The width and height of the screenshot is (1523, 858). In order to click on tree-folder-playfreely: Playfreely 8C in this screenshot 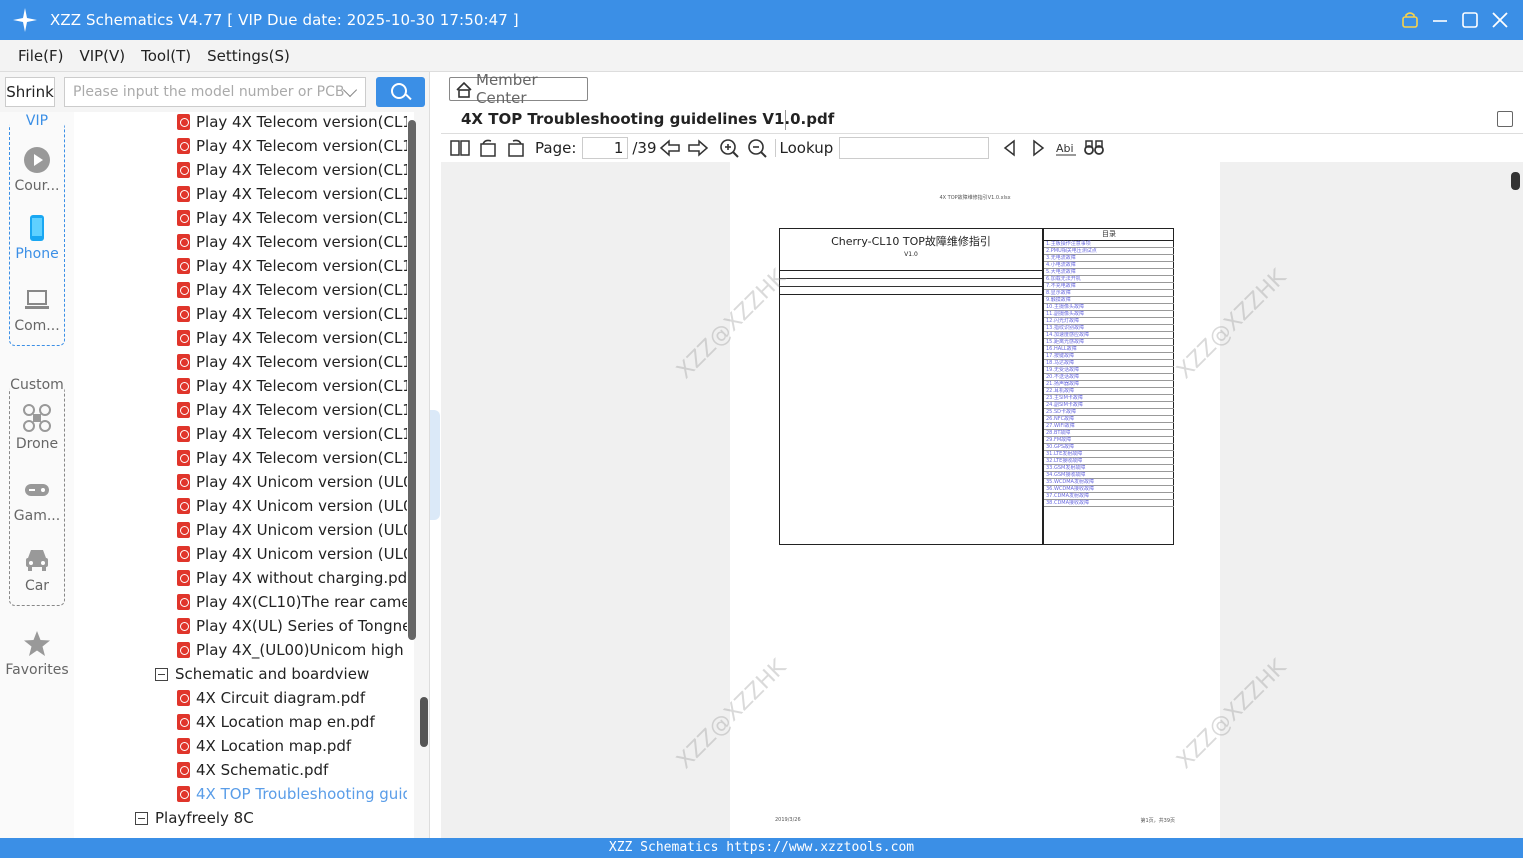, I will do `click(260, 818)`.